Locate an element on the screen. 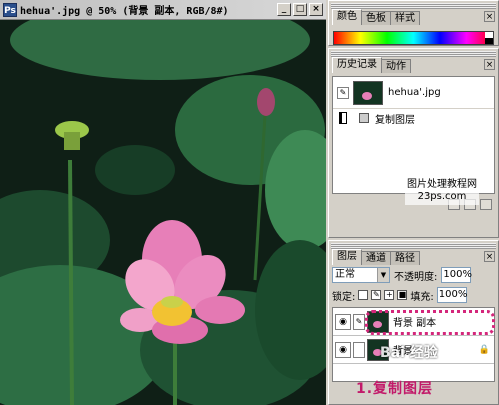 The width and height of the screenshot is (499, 405). black-white-swatch is located at coordinates (489, 38).